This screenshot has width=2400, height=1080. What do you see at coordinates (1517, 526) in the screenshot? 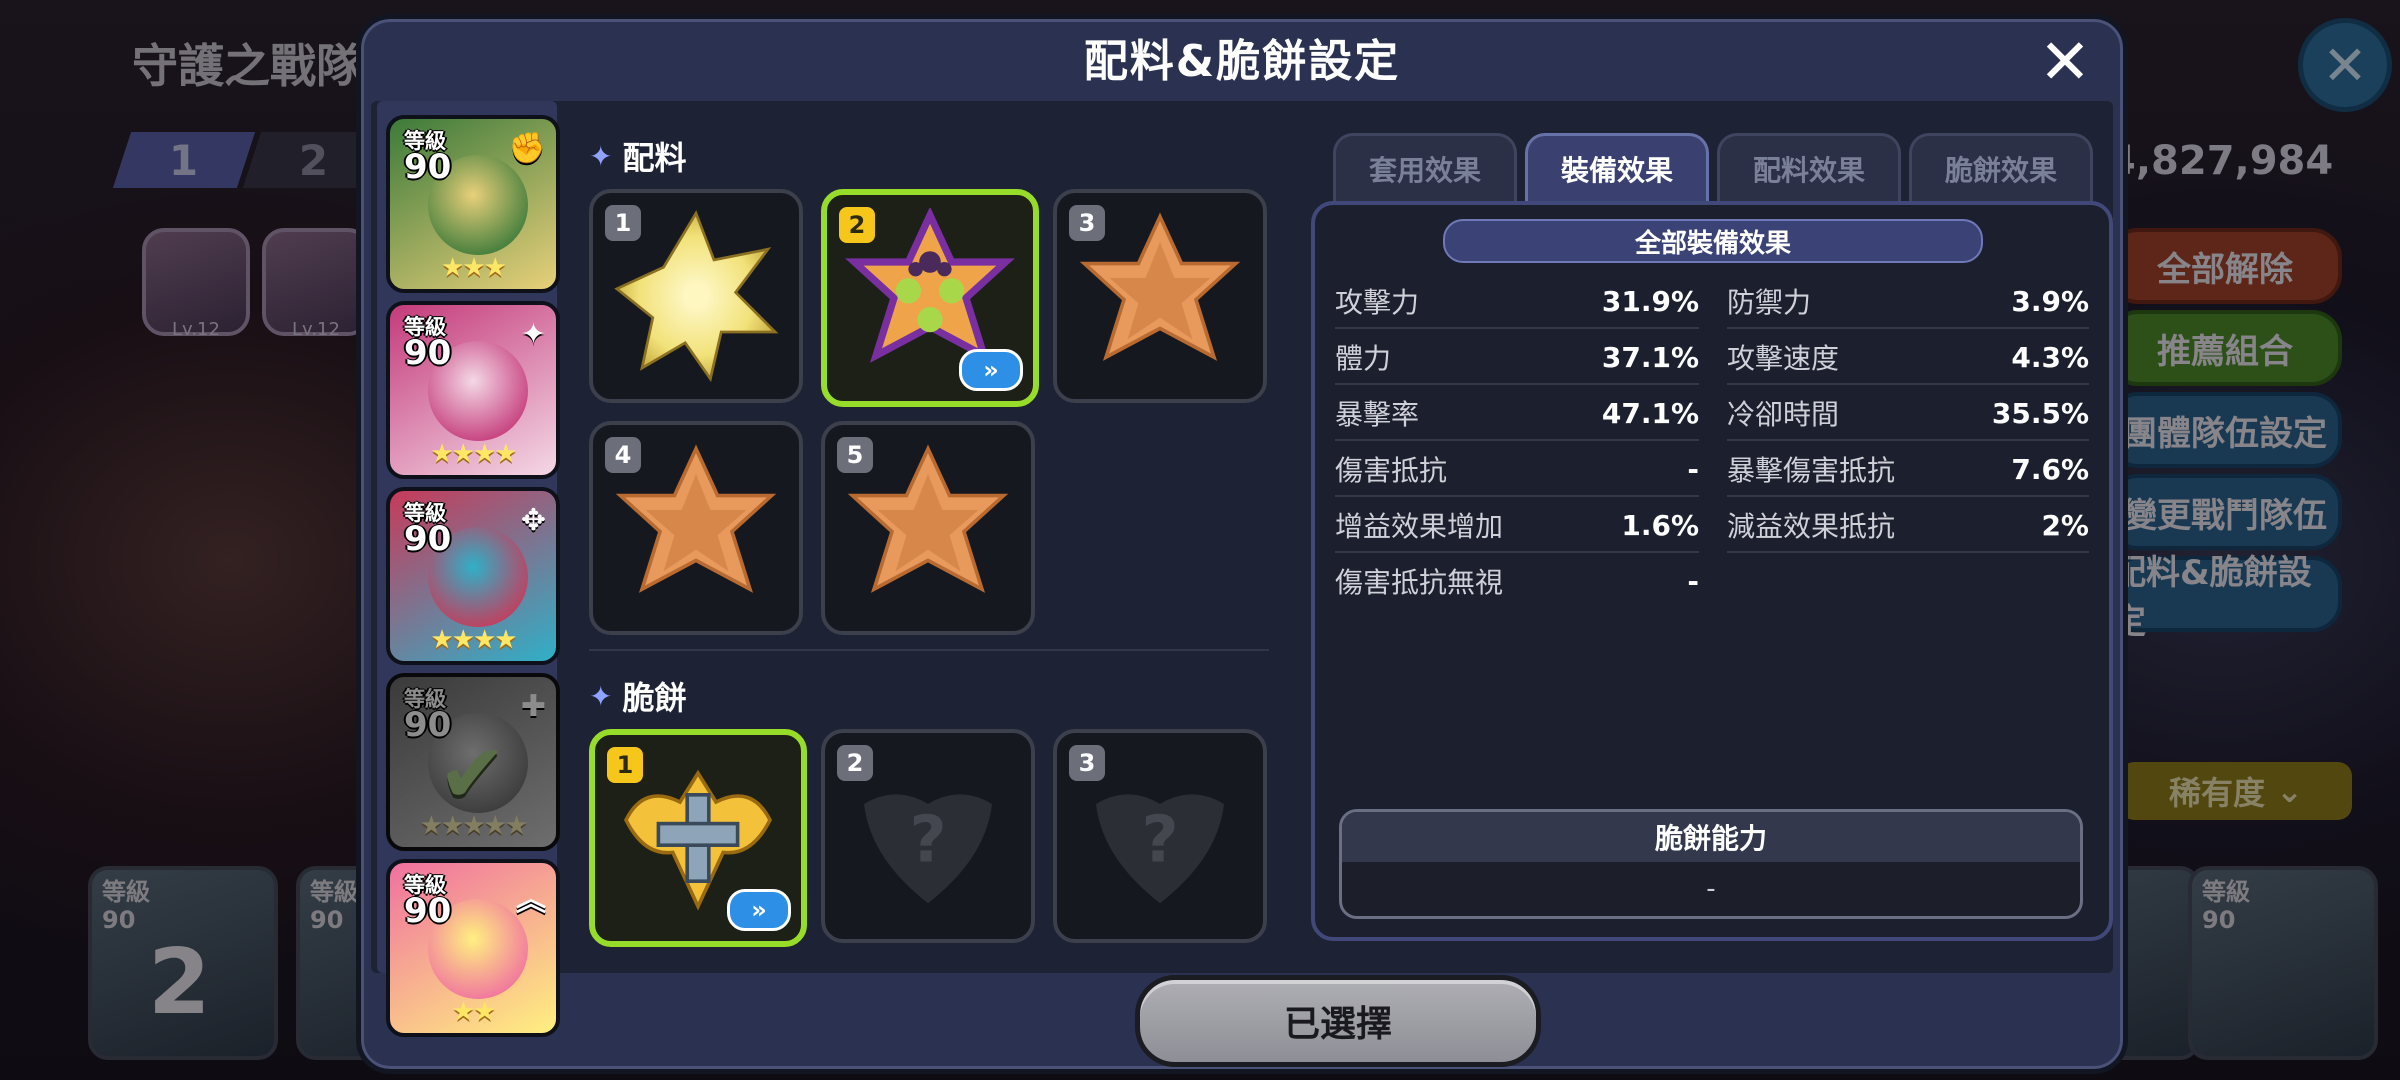
I see `stat-row: 增益效果增加 1.6%` at bounding box center [1517, 526].